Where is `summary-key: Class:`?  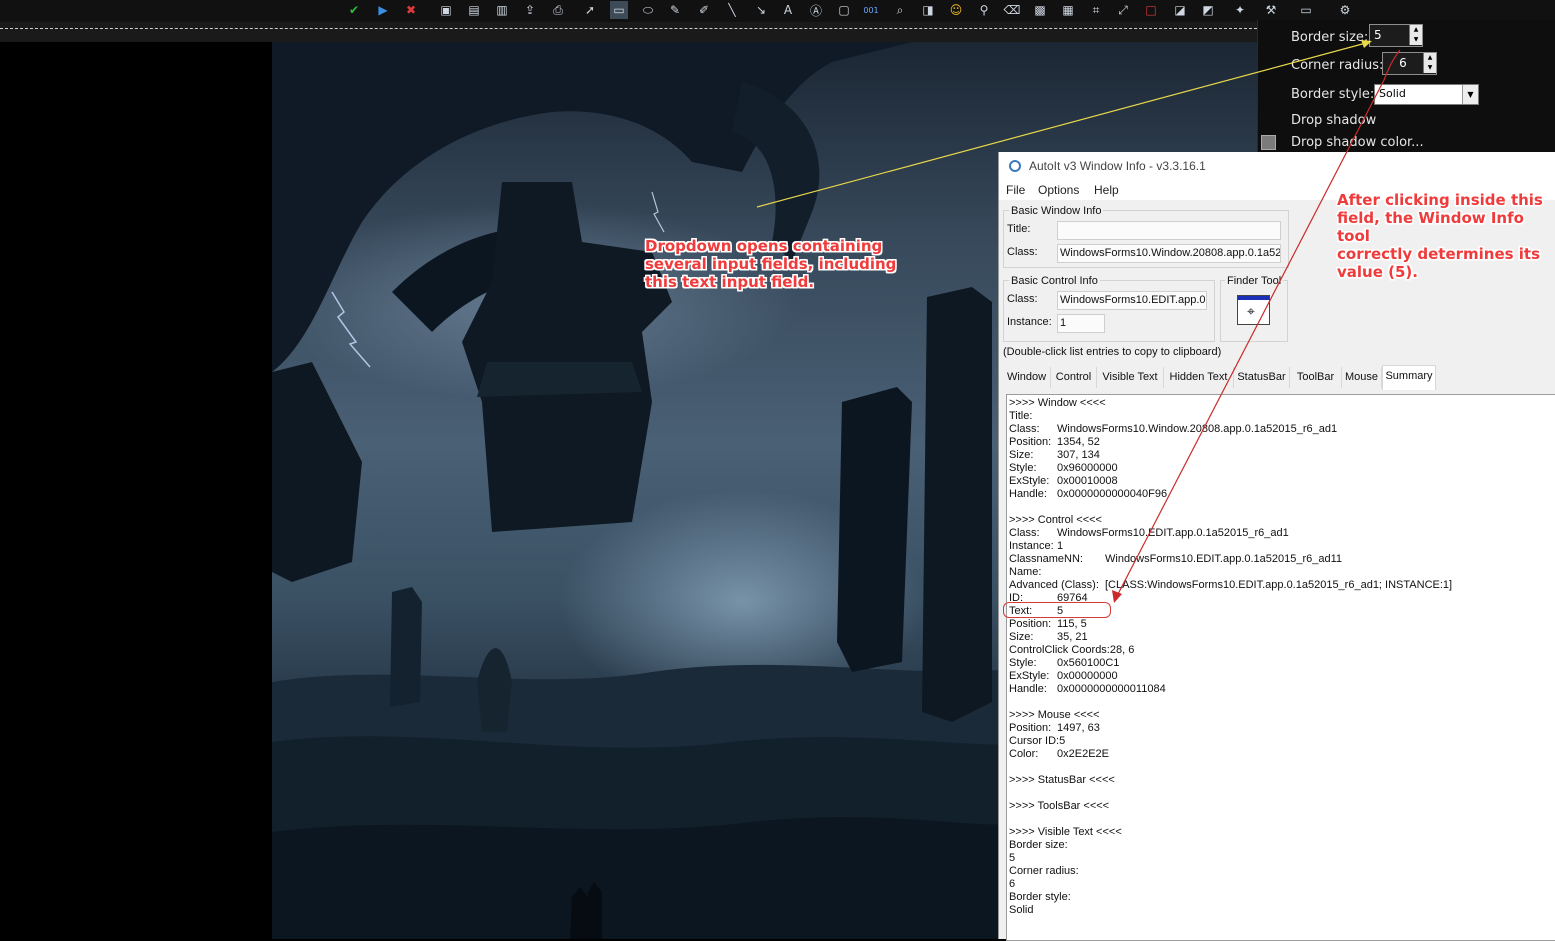 summary-key: Class: is located at coordinates (1024, 533).